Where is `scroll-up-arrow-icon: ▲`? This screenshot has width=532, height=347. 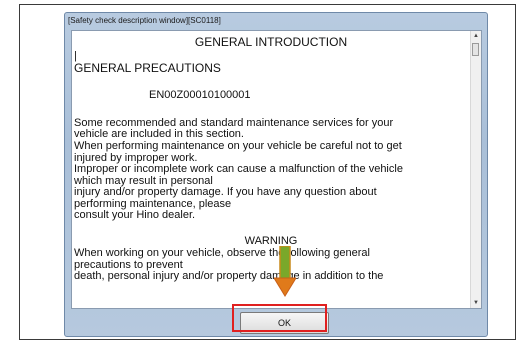
scroll-up-arrow-icon: ▲ is located at coordinates (476, 36).